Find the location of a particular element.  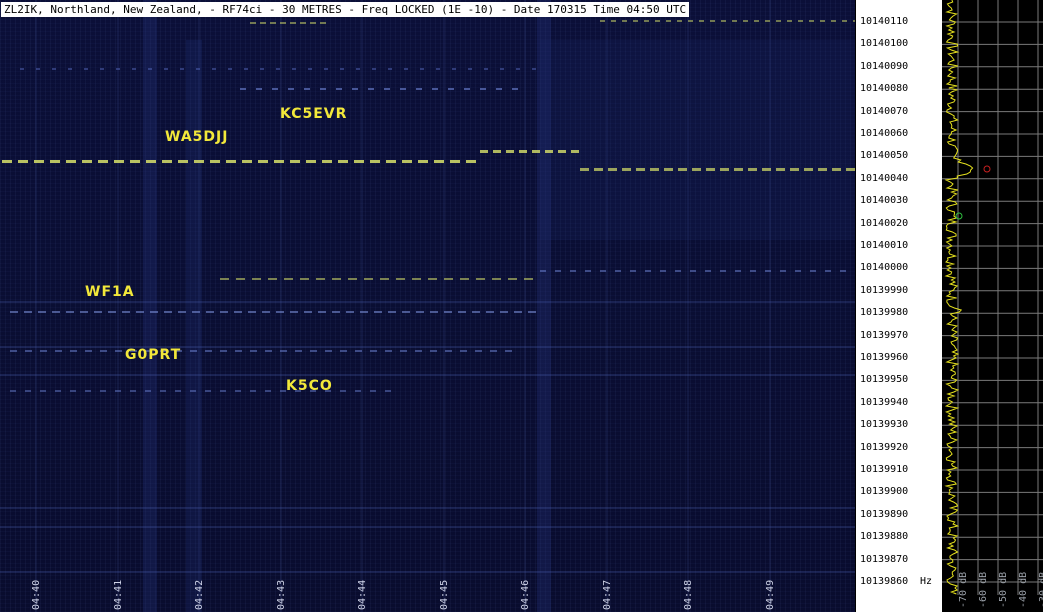

db-label: -50 dB is located at coordinates (1003, 589).